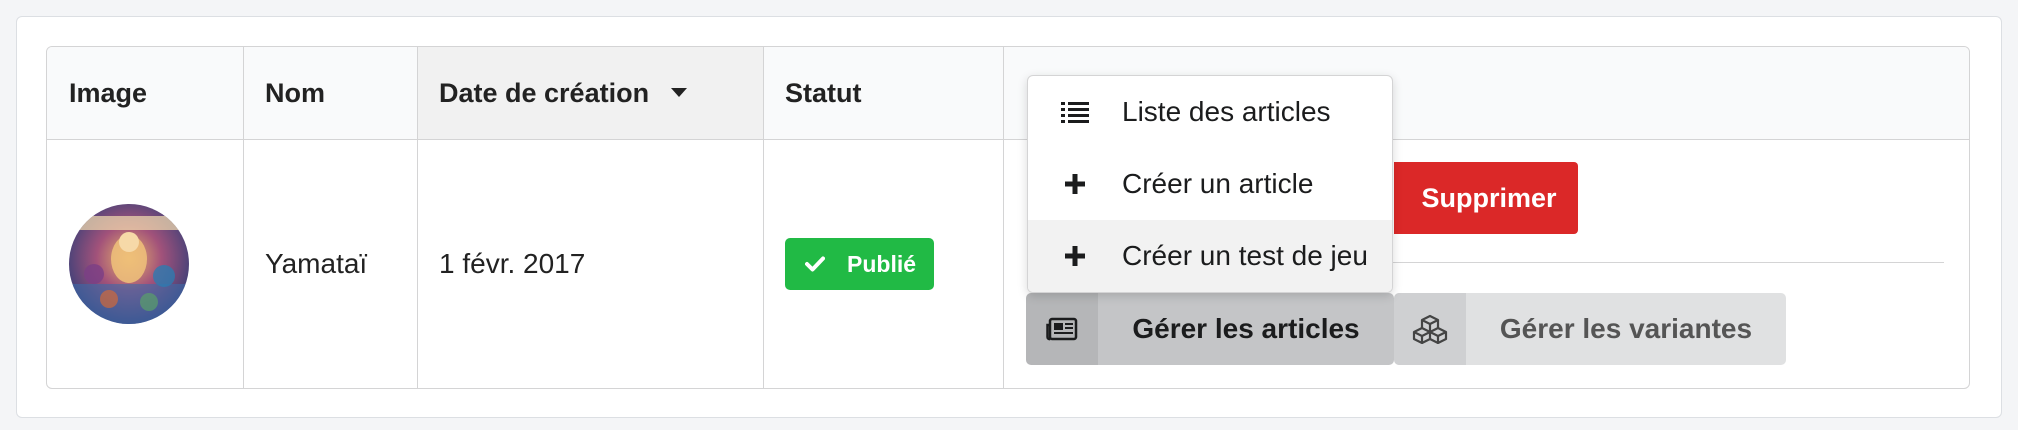  Describe the element at coordinates (1486, 198) in the screenshot. I see `delete-button: Supprimer` at that location.